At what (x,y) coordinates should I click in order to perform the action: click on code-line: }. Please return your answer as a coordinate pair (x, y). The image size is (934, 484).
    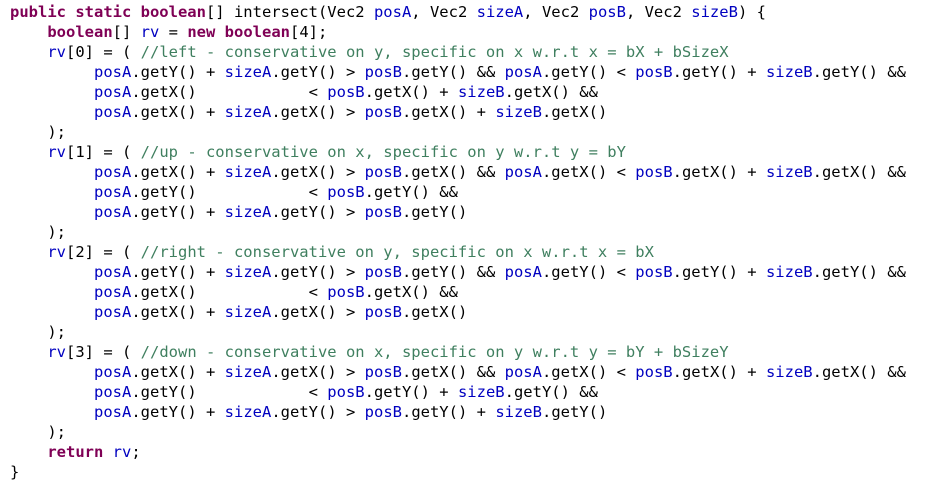
    Looking at the image, I should click on (14, 472).